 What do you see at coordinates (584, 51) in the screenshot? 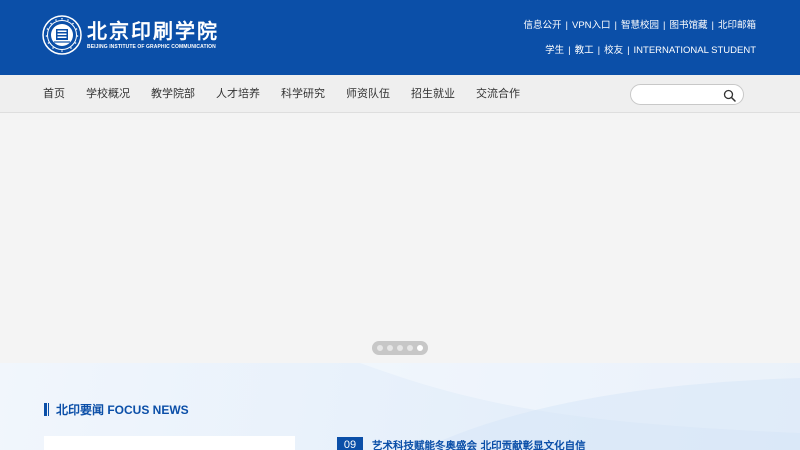
I see `link-staff: 教工` at bounding box center [584, 51].